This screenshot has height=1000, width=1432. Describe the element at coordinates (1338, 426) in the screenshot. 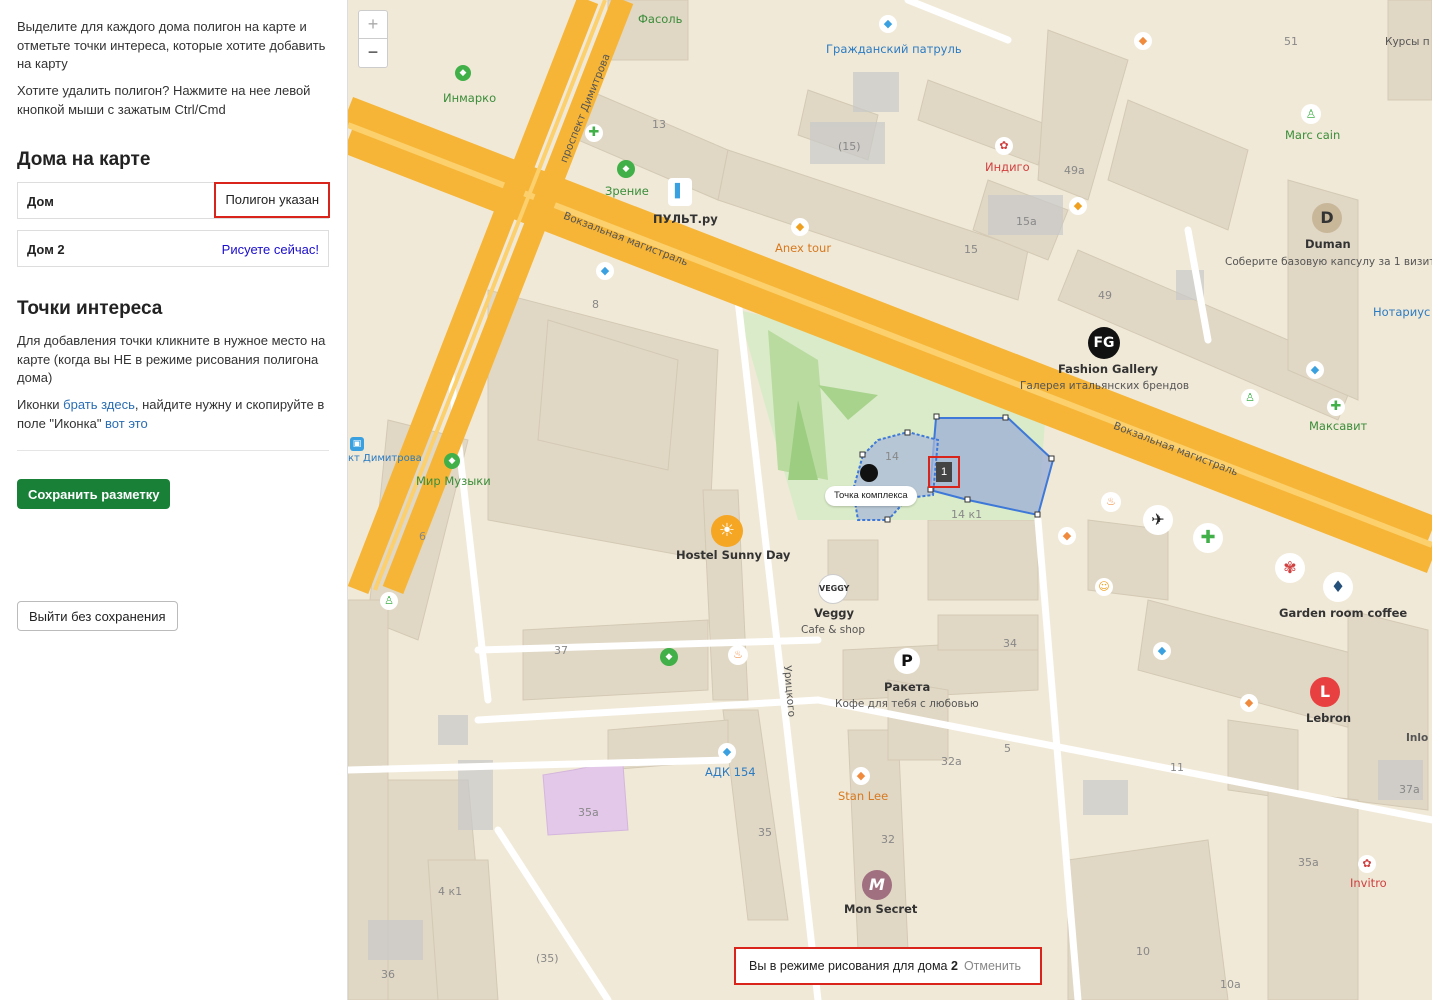

I see `label-maksavit: Максавит` at that location.